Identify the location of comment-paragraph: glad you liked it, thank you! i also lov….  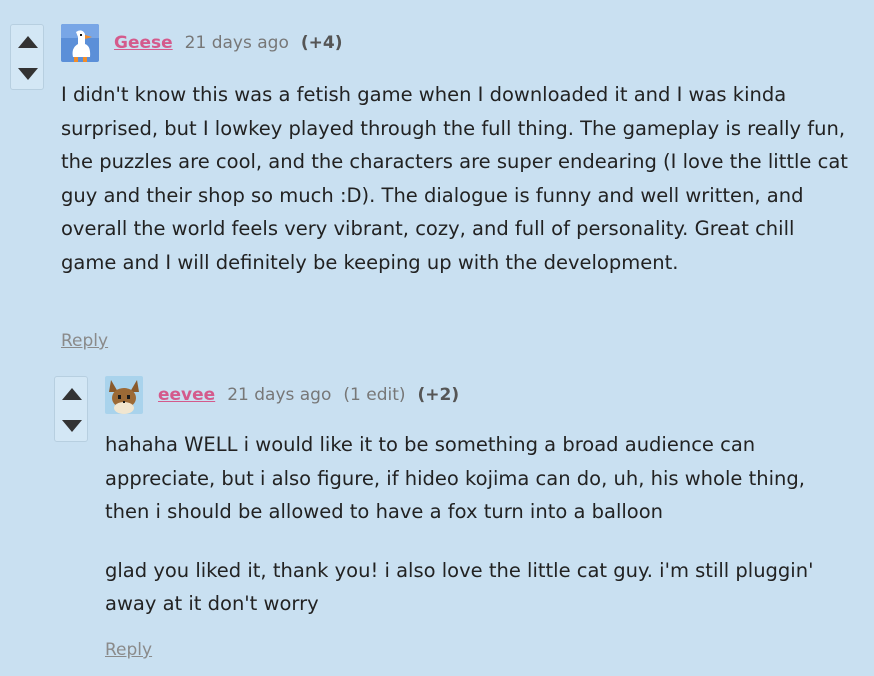
(459, 587).